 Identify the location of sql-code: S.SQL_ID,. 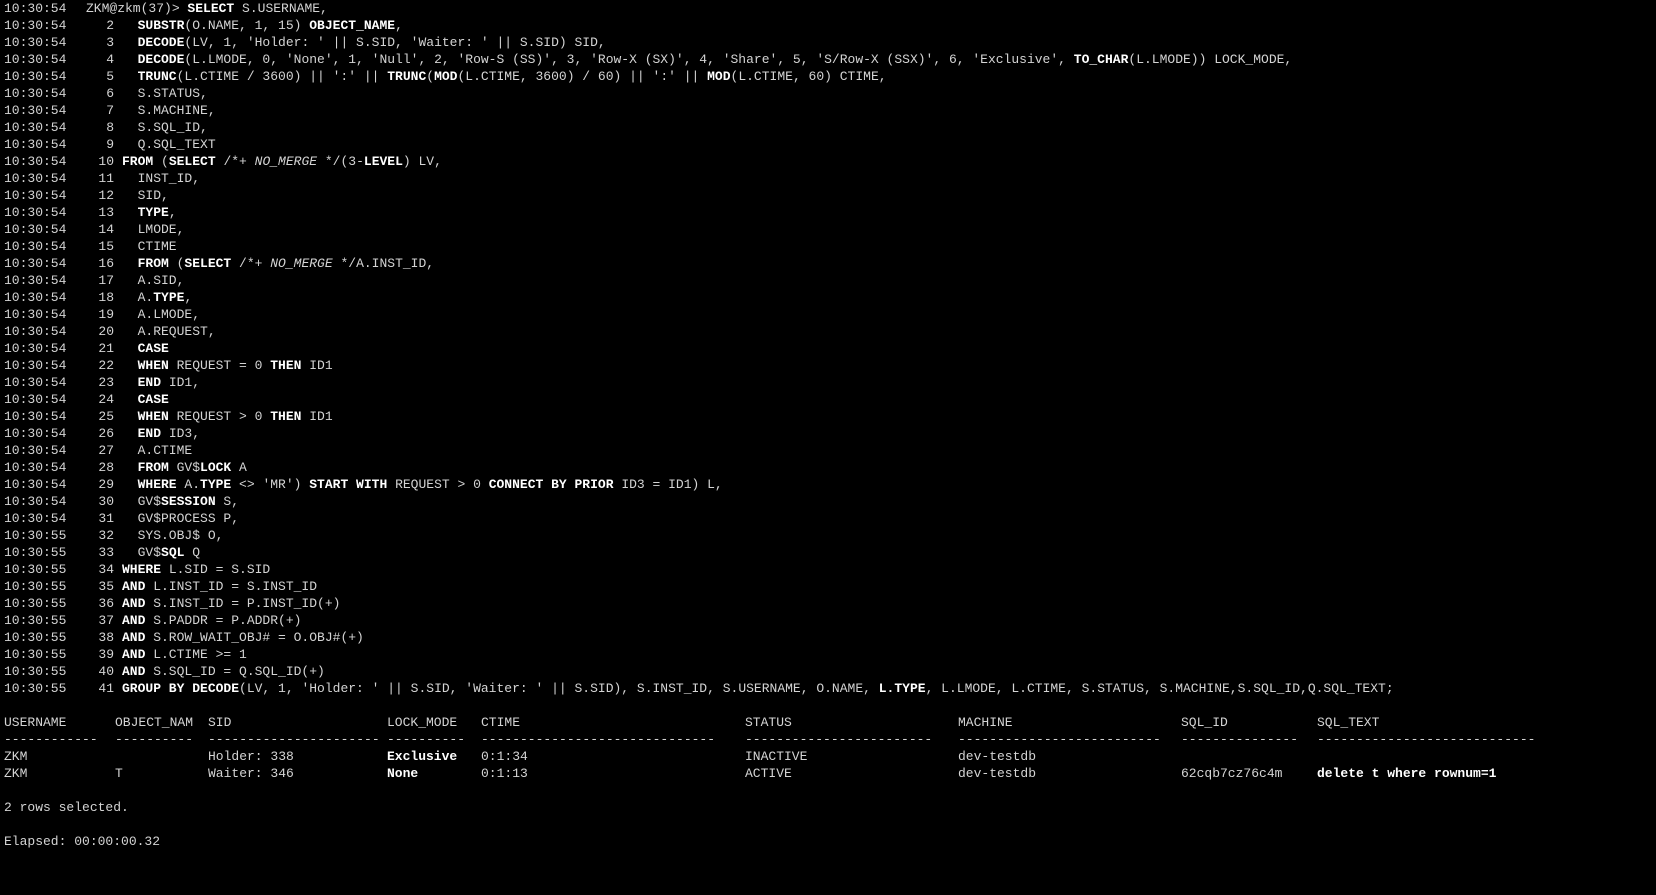
(165, 128).